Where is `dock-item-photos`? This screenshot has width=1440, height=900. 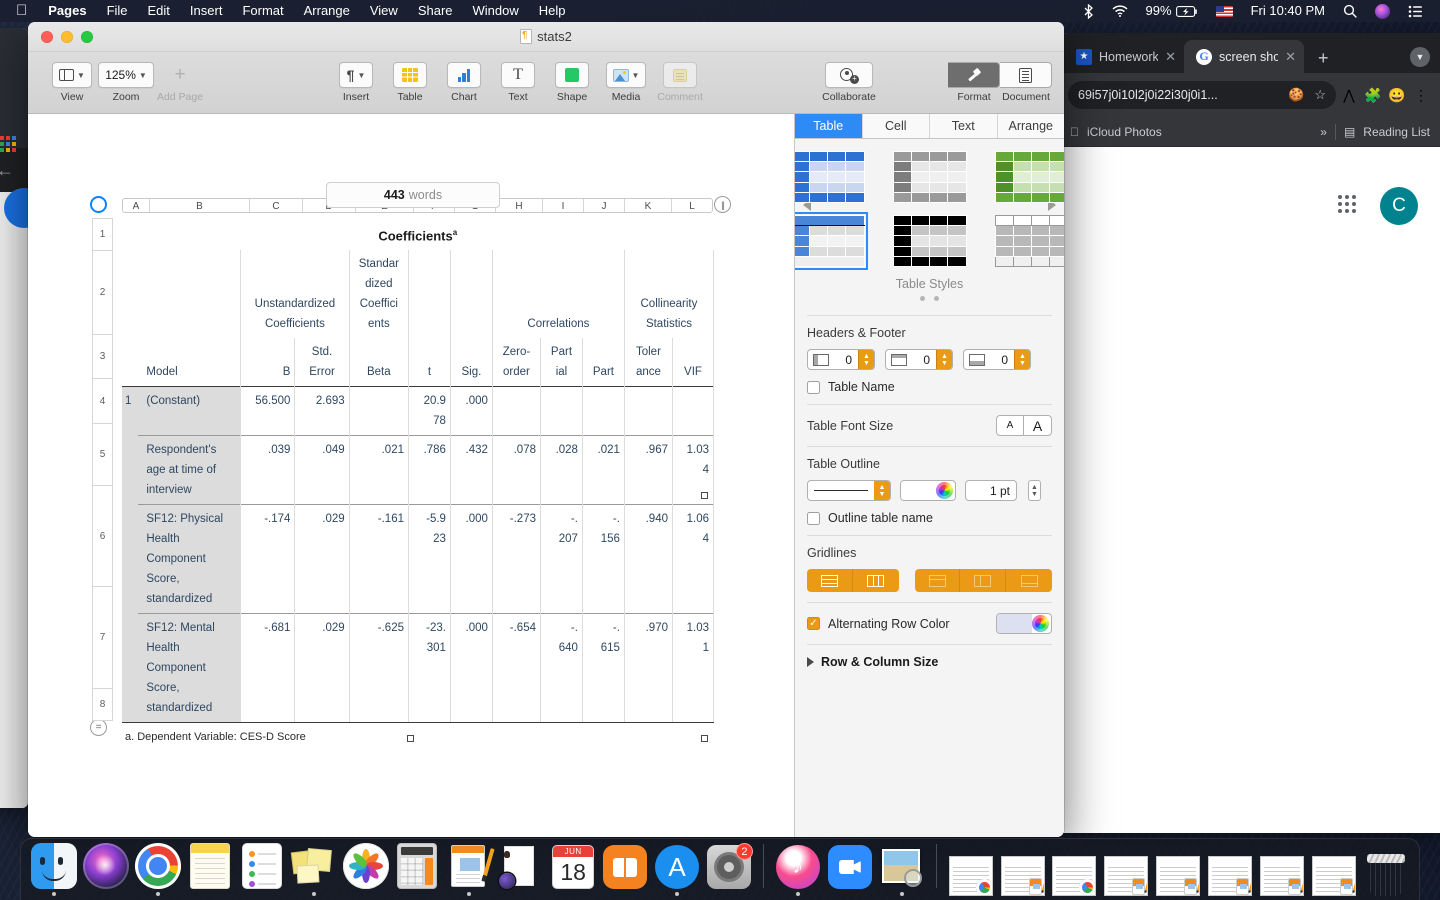
dock-item-photos is located at coordinates (366, 869).